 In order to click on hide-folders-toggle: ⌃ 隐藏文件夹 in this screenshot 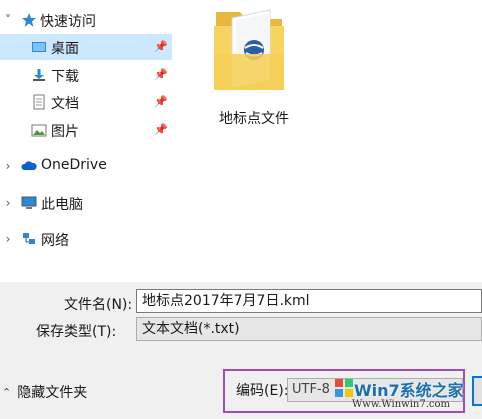, I will do `click(44, 392)`.